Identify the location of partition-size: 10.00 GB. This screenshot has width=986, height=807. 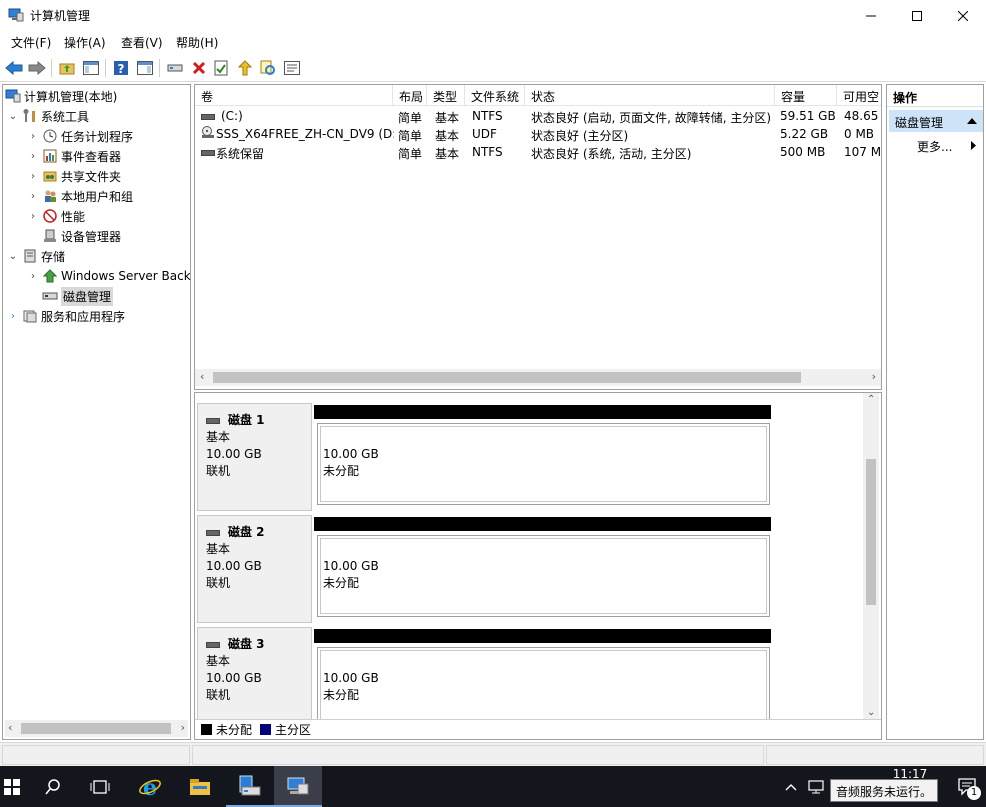
(351, 566).